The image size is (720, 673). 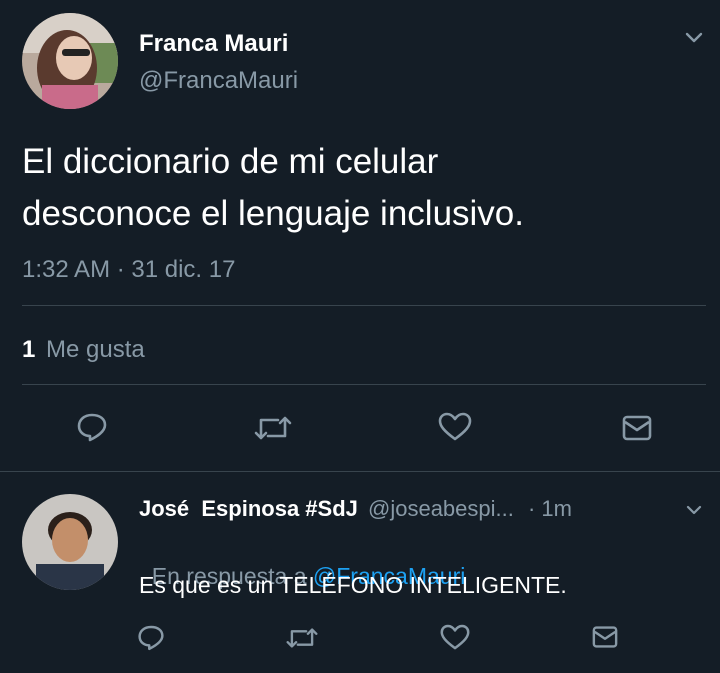 What do you see at coordinates (218, 81) in the screenshot?
I see `author-handle: @FrancaMauri` at bounding box center [218, 81].